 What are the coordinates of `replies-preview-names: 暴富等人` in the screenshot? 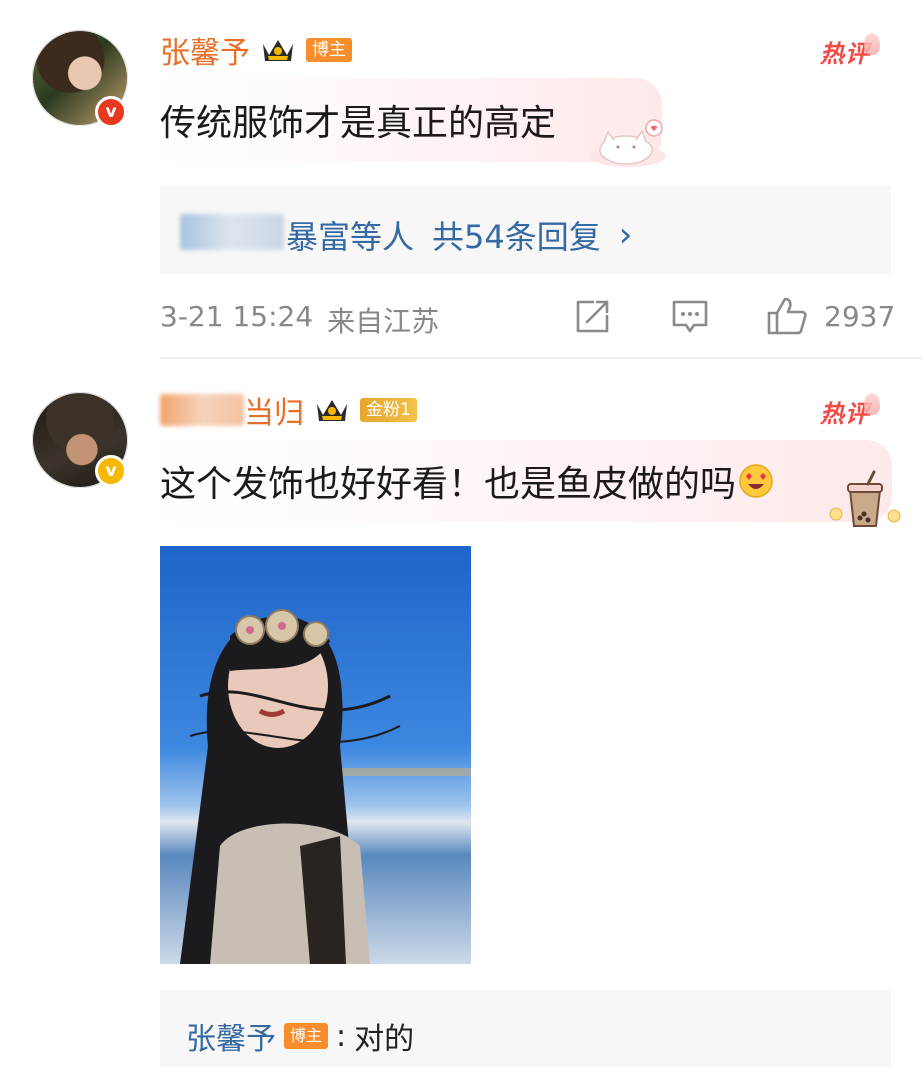 It's located at (350, 235).